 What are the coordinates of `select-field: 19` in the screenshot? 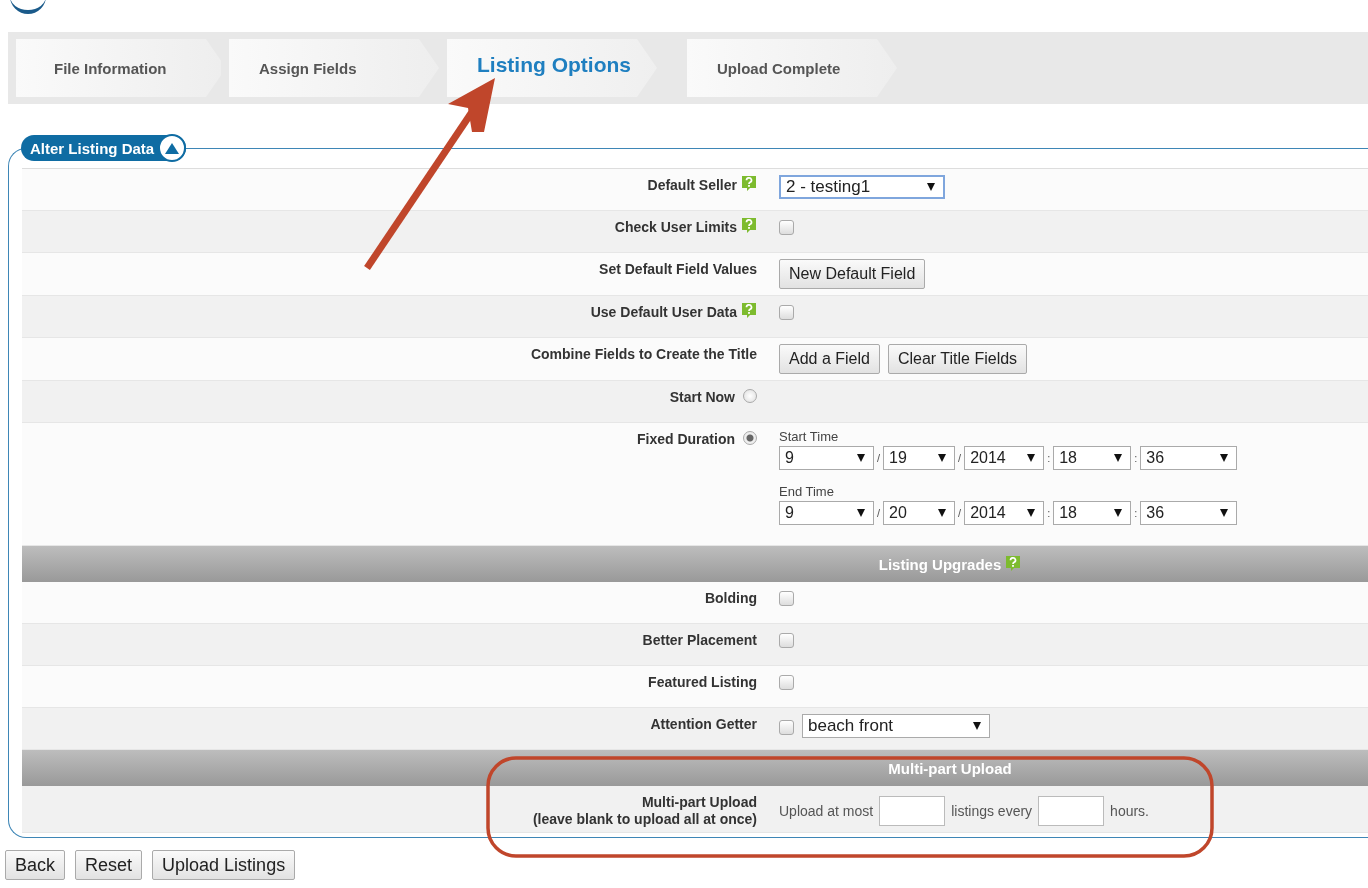 It's located at (919, 458).